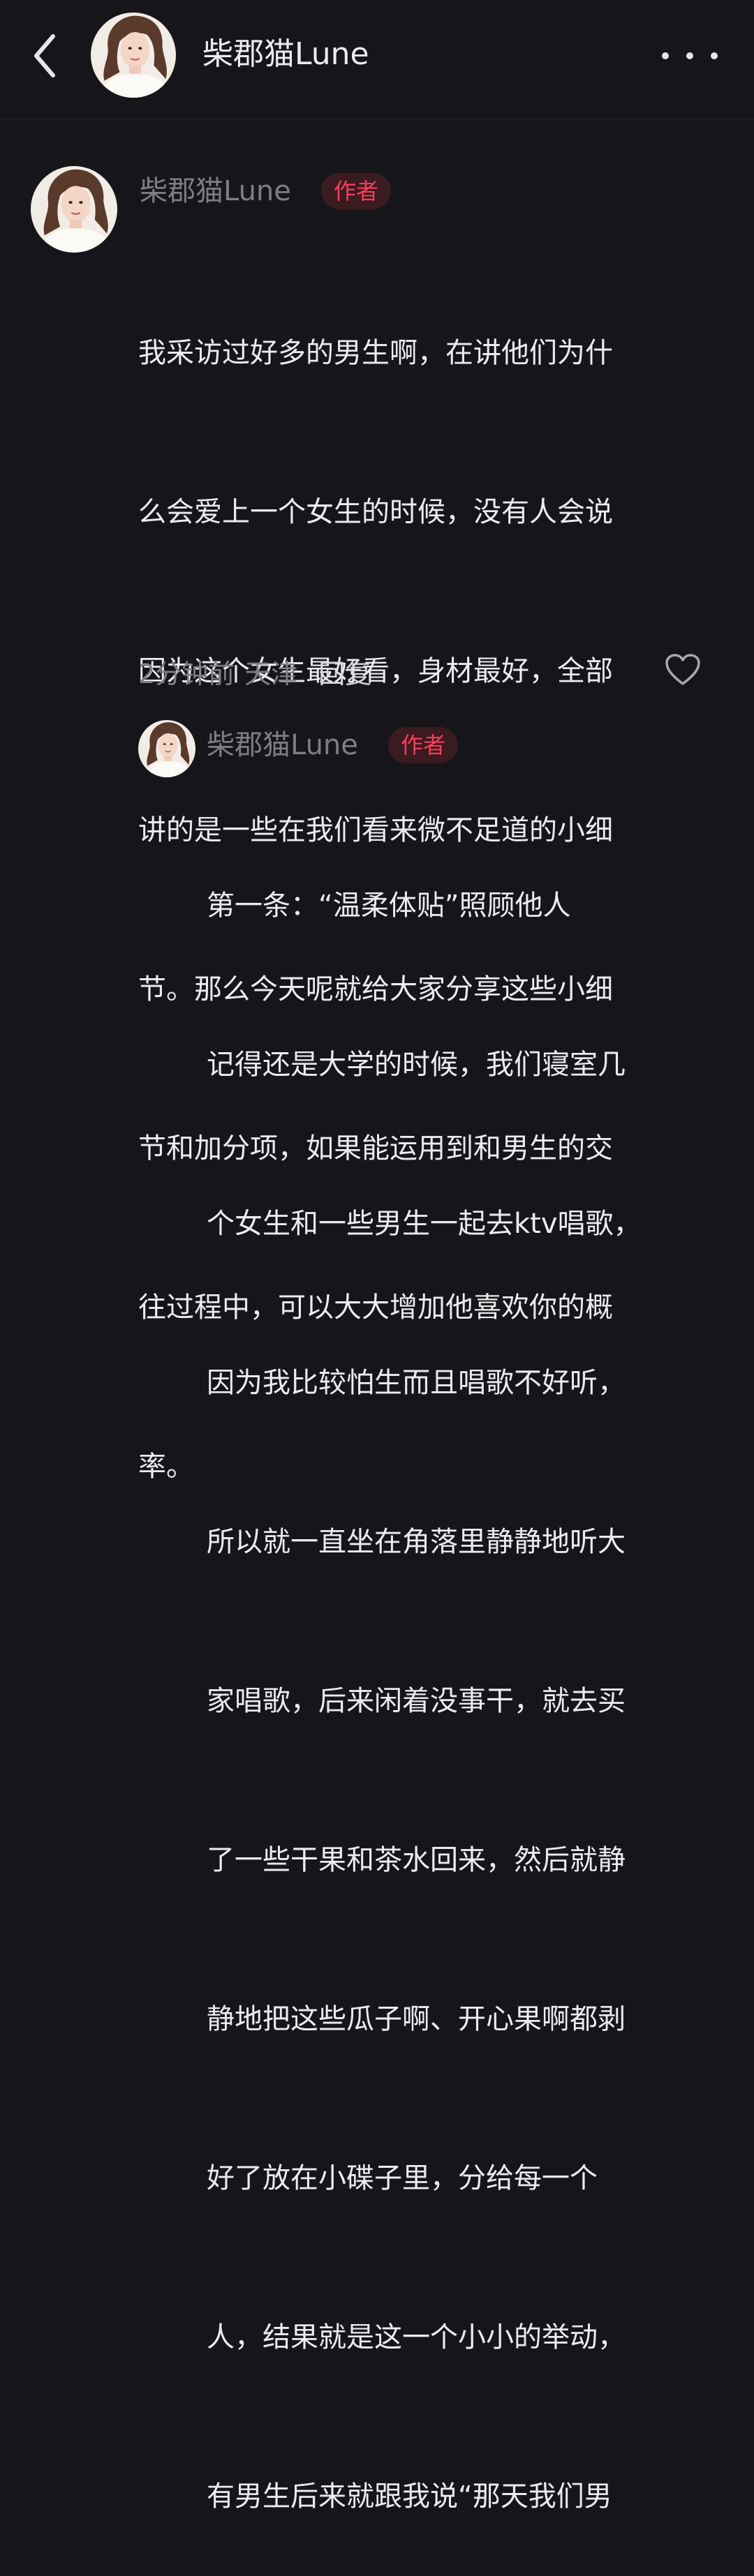  I want to click on comment-line: 我采访过好多的男生啊，在讲他们为什, so click(375, 353).